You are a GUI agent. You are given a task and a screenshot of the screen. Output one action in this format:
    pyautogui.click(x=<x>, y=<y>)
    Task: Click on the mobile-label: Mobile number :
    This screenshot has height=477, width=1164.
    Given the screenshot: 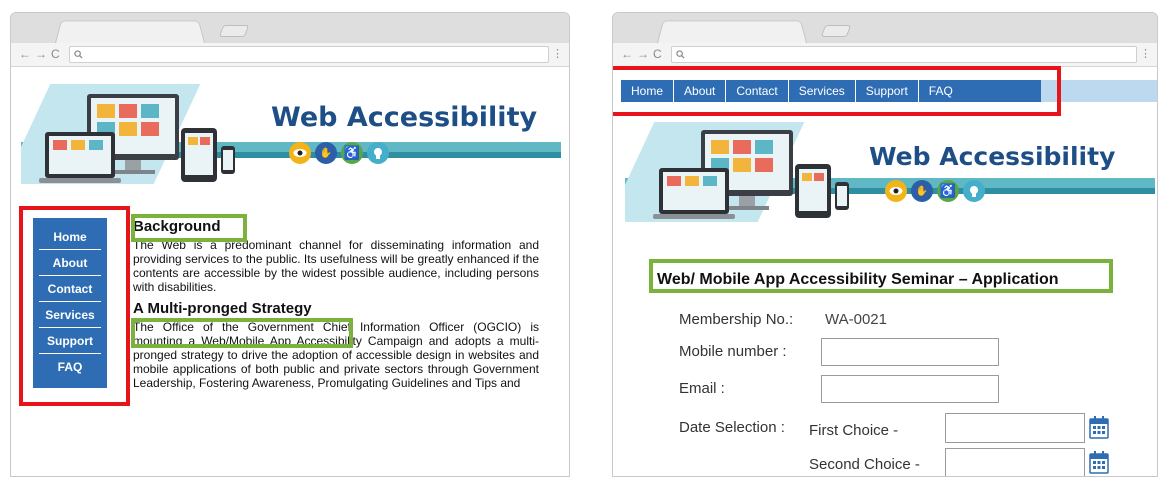 What is the action you would take?
    pyautogui.click(x=733, y=351)
    